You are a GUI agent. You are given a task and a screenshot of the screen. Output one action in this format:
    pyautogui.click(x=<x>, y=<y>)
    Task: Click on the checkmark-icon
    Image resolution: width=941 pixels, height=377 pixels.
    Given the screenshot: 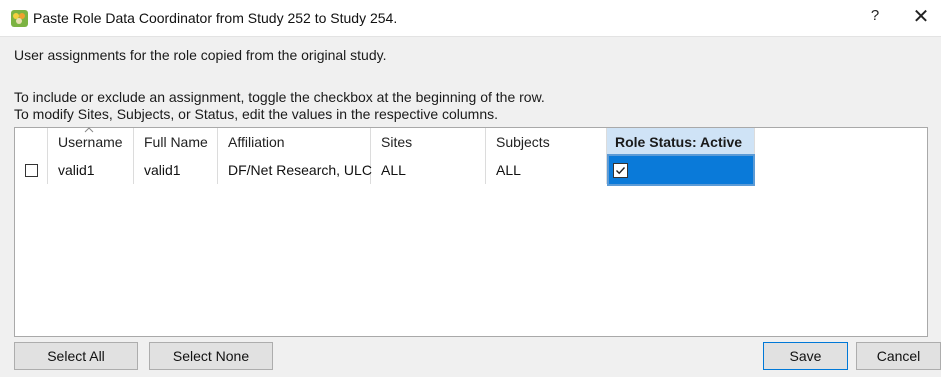 What is the action you would take?
    pyautogui.click(x=621, y=171)
    